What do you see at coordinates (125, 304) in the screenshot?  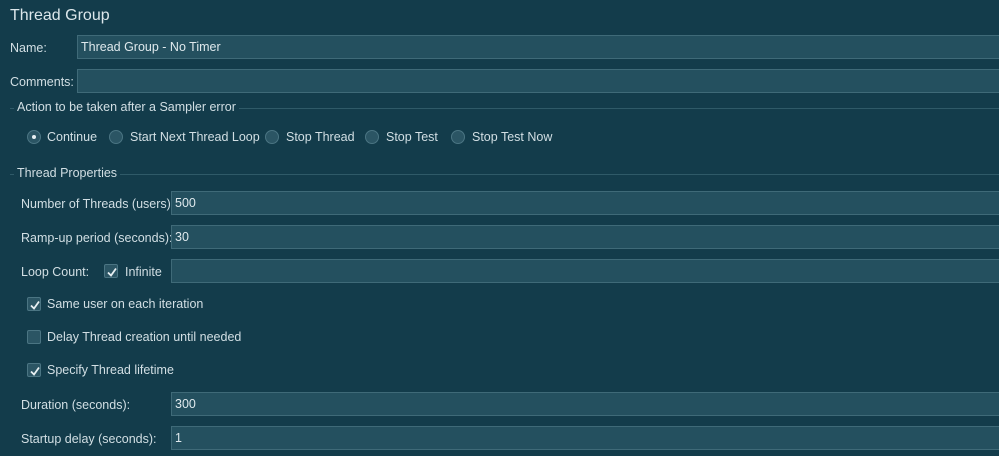 I see `same-user-checkbox-label: Same user on each iteration` at bounding box center [125, 304].